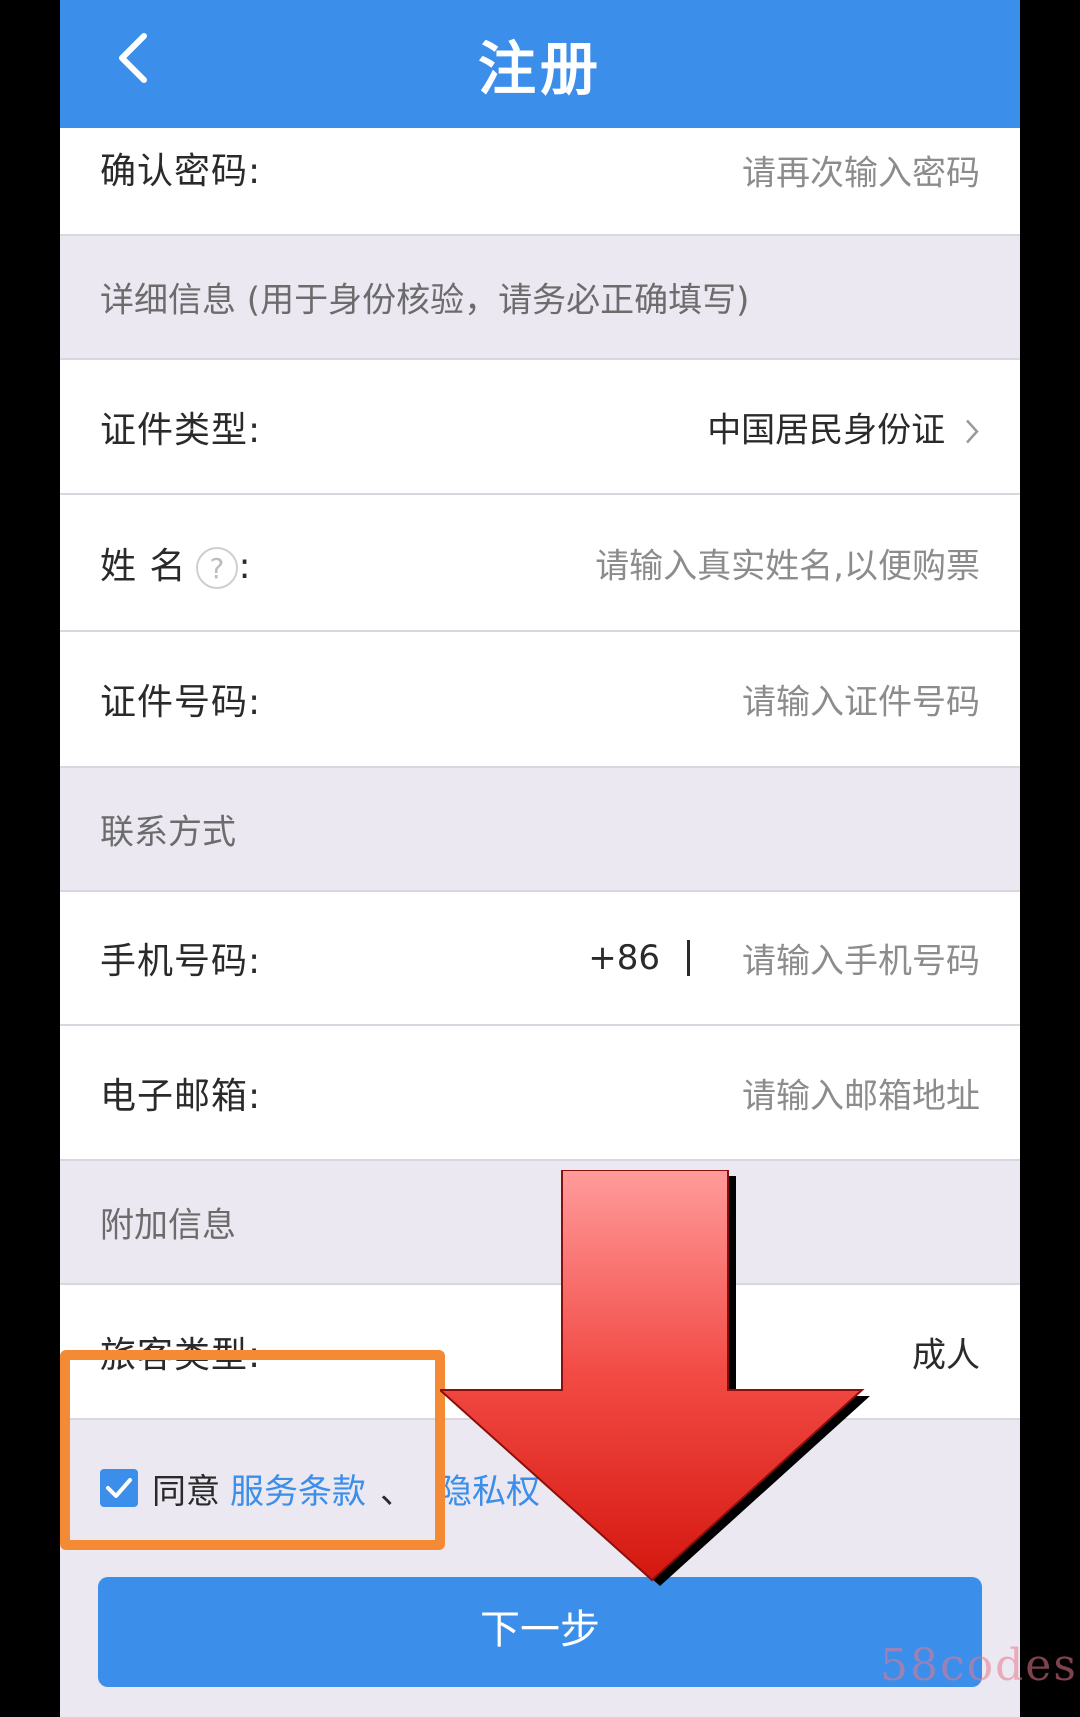 This screenshot has height=1717, width=1080. I want to click on name-label: 姓 名?:, so click(176, 563).